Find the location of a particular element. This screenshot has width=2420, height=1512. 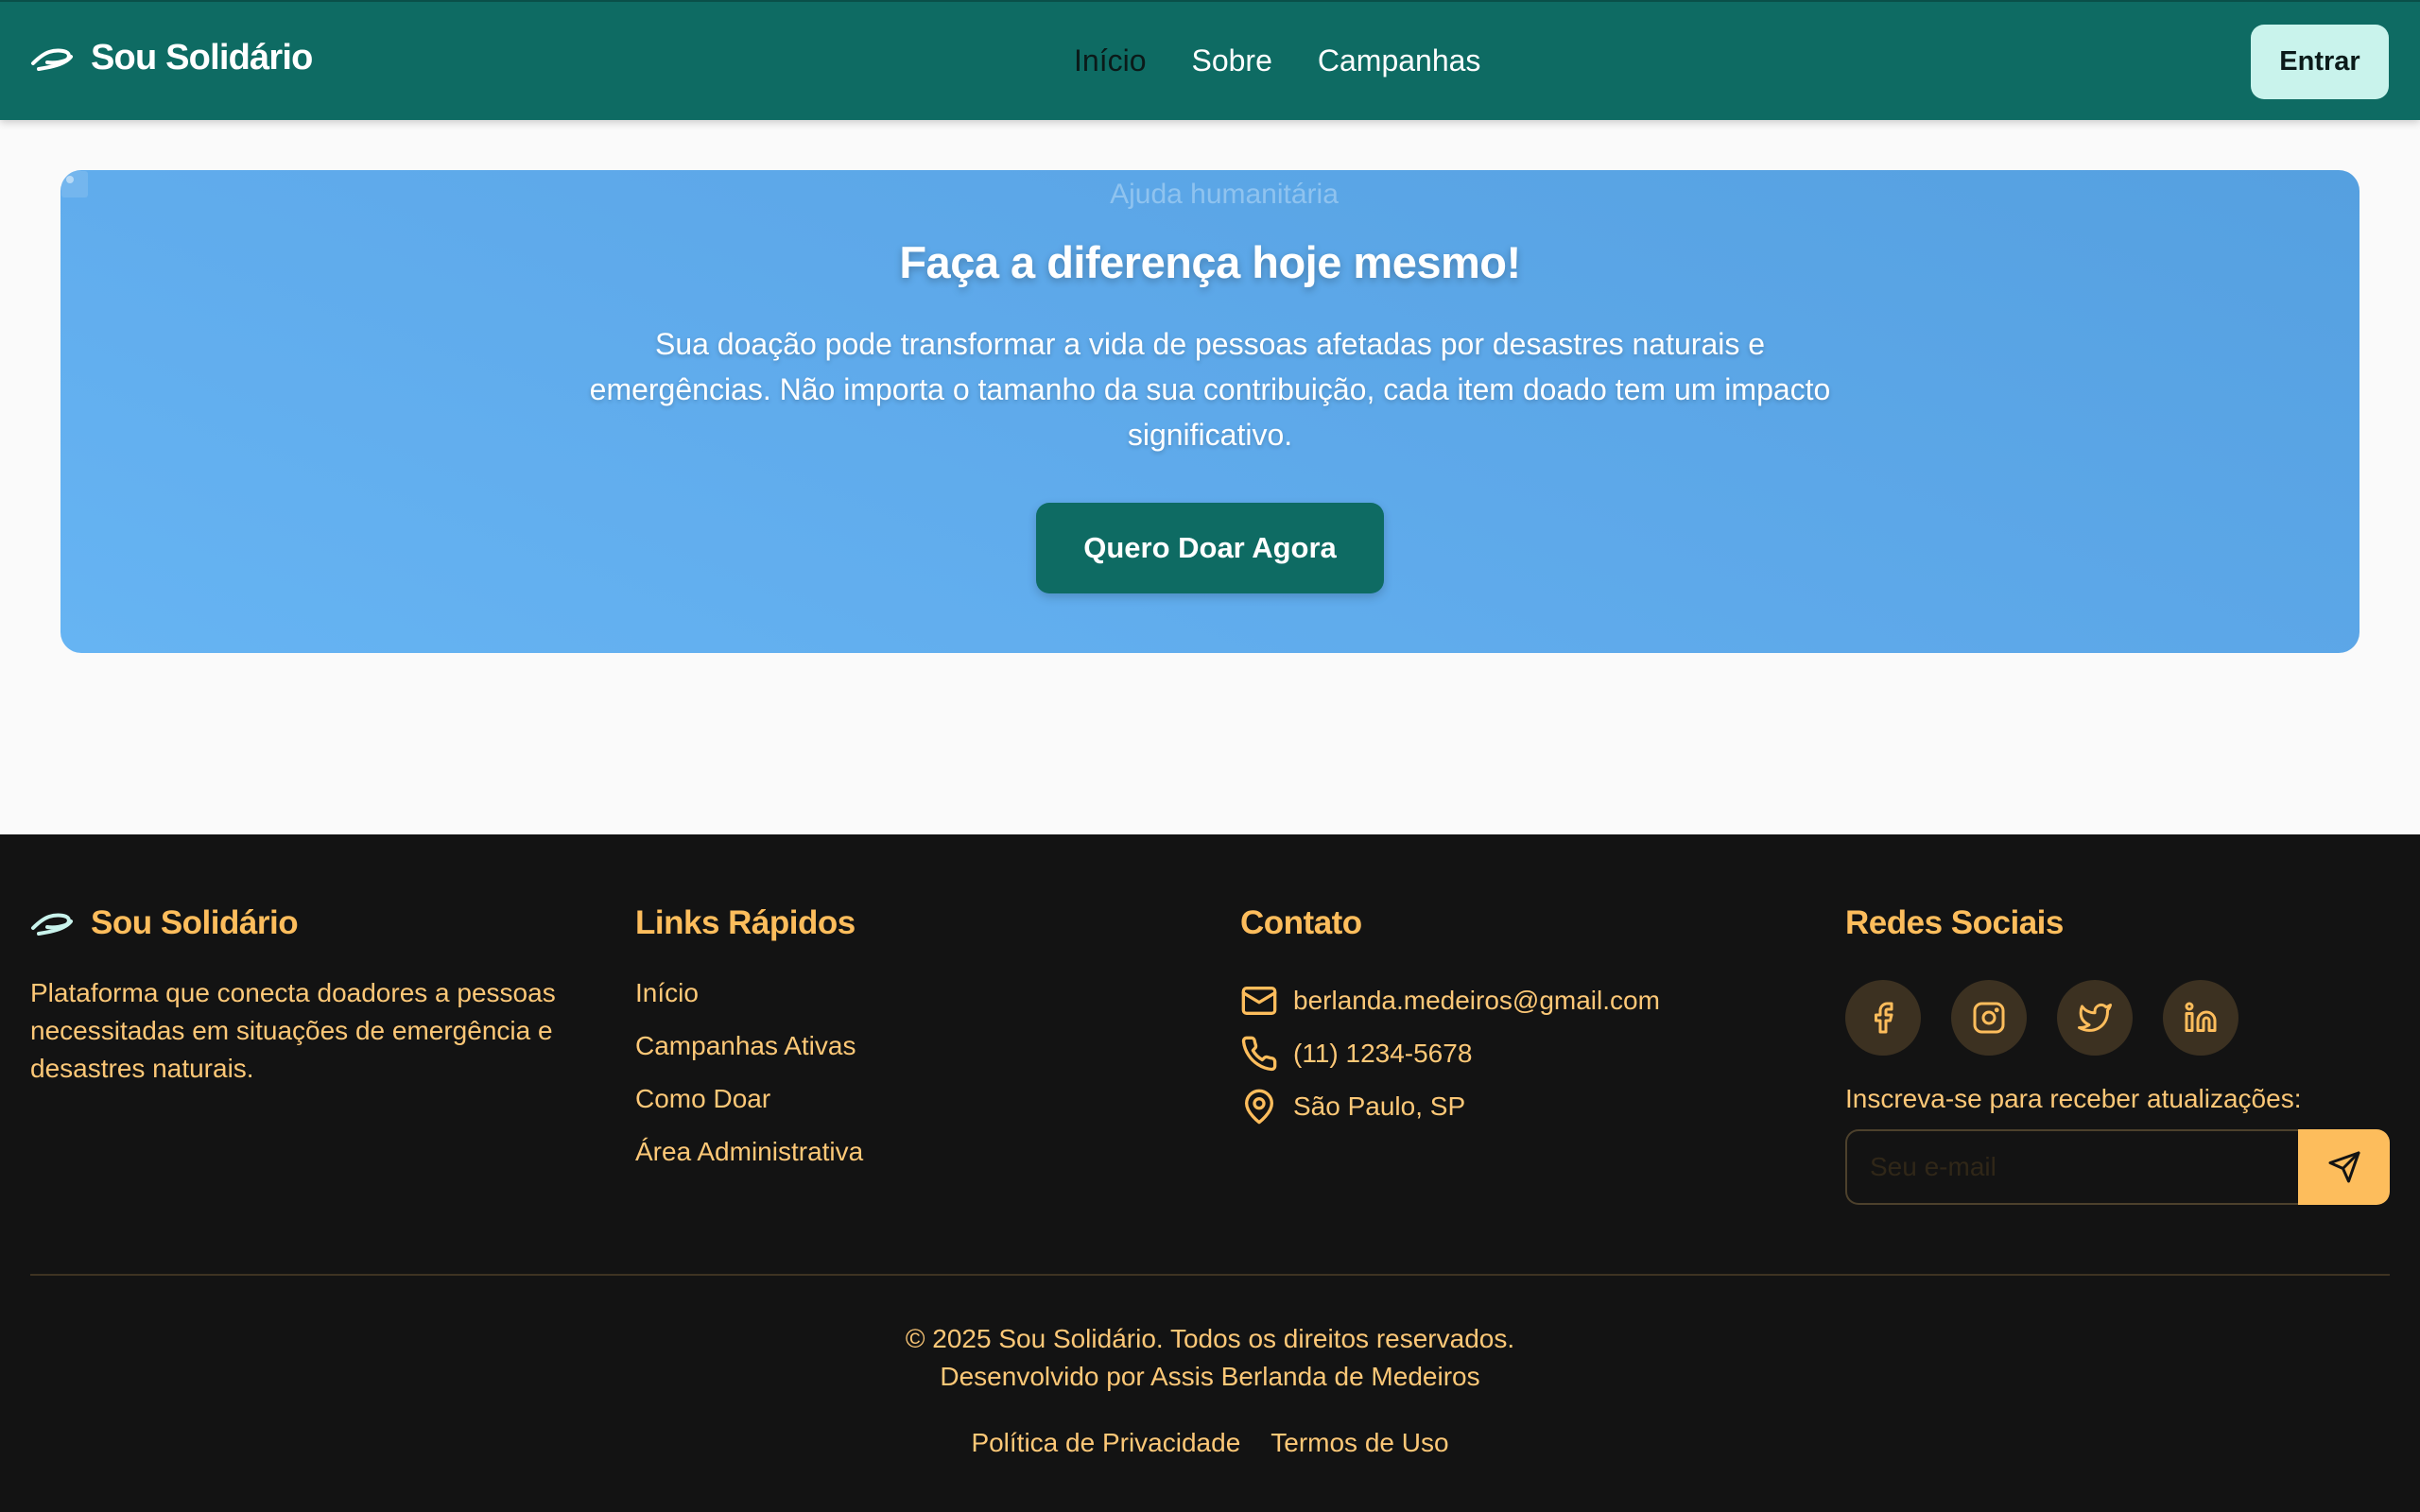

twitter-button is located at coordinates (2095, 1018).